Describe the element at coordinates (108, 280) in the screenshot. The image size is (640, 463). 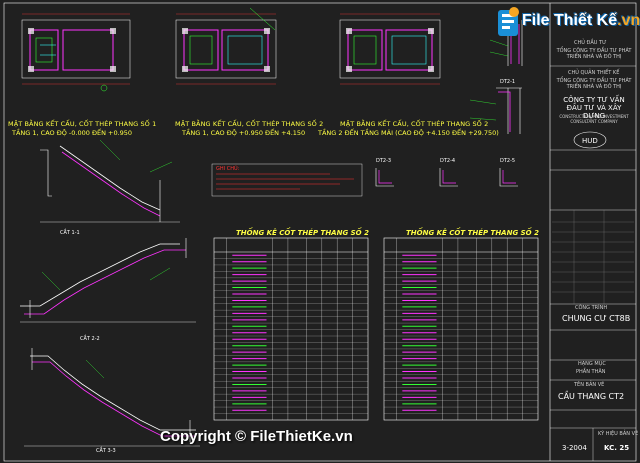
I see `cut-2-2-drawing` at that location.